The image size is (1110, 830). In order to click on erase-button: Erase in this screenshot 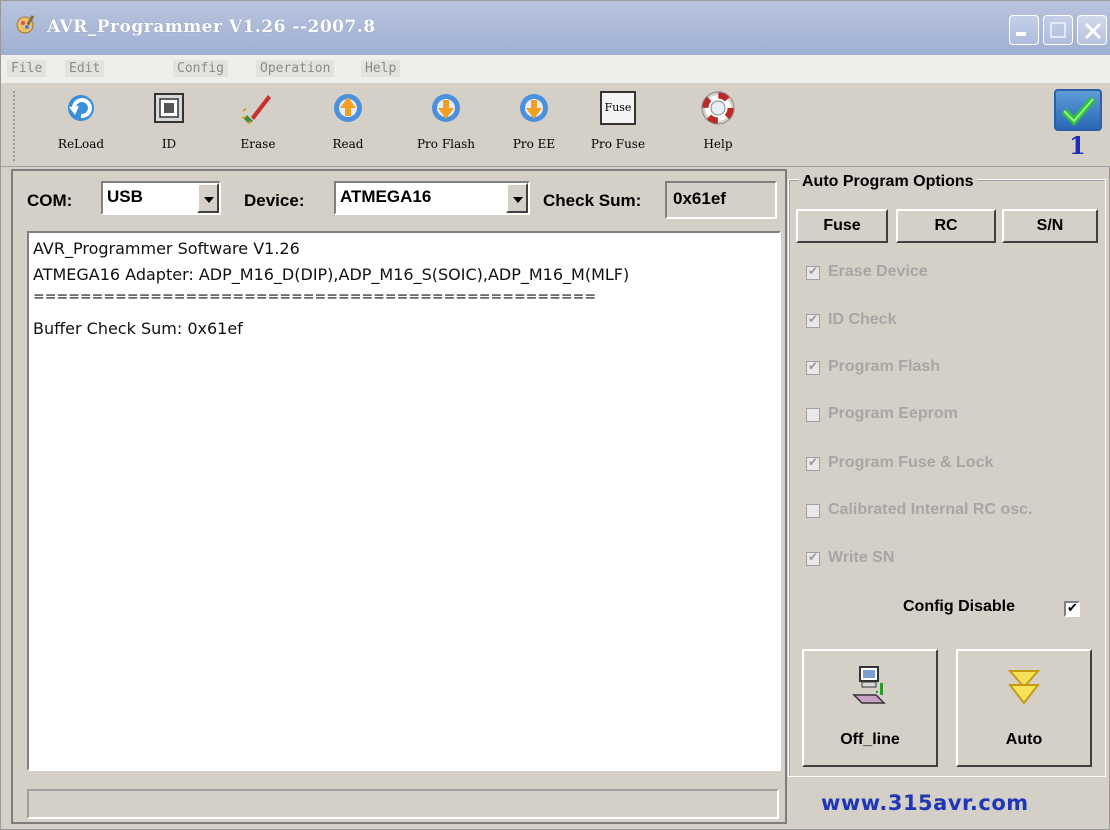, I will do `click(258, 126)`.